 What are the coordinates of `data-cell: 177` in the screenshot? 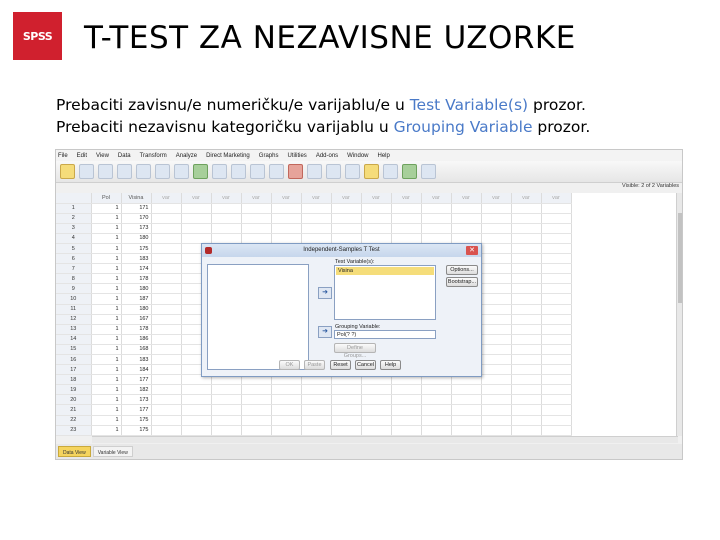 It's located at (136, 380).